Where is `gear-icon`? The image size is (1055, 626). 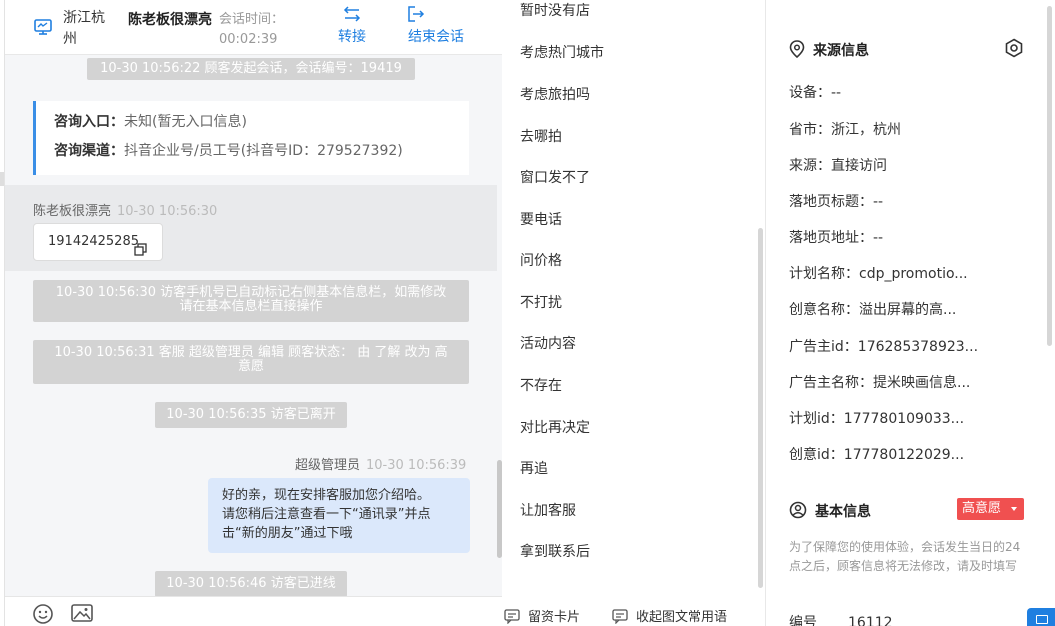 gear-icon is located at coordinates (1014, 50).